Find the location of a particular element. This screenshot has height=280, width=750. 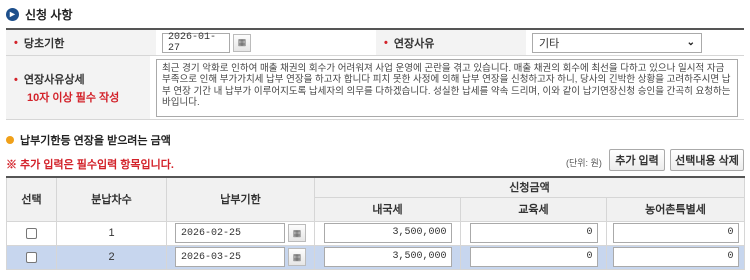

table-row: 2 2026-03-25 ▦ 3,500,000 0 0 is located at coordinates (375, 257).